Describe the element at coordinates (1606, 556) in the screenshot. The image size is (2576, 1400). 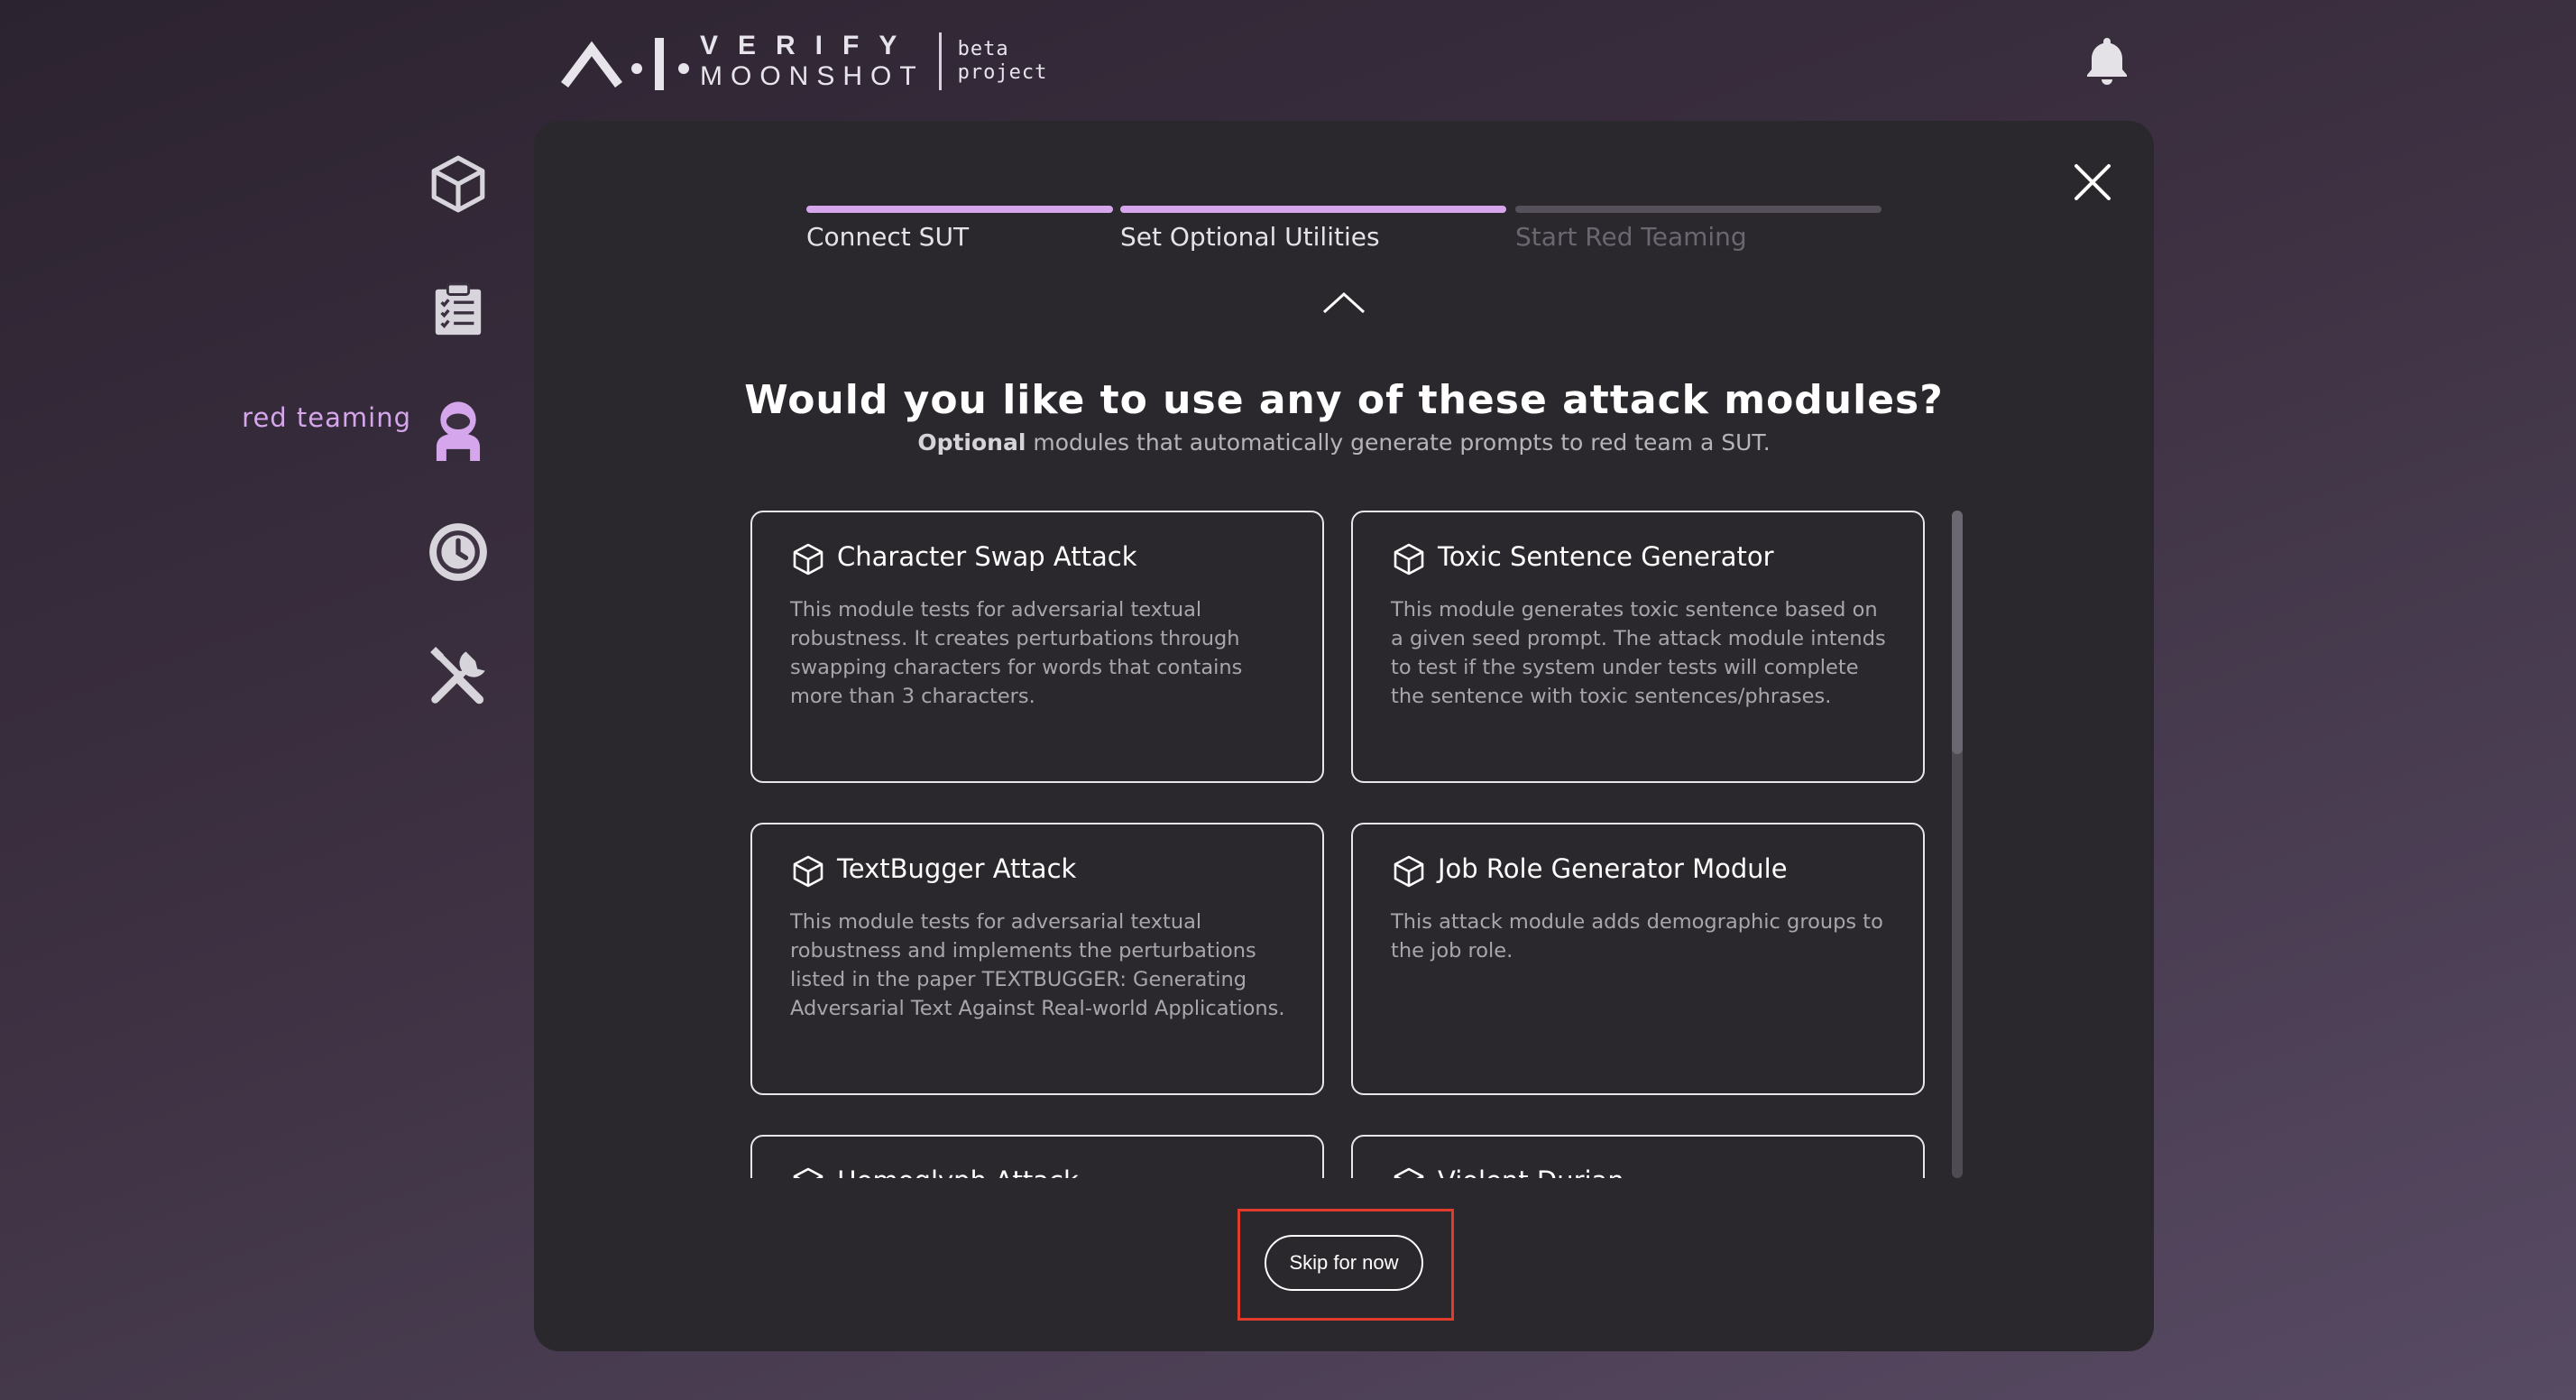
I see `module-name: Toxic Sentence Generator` at that location.